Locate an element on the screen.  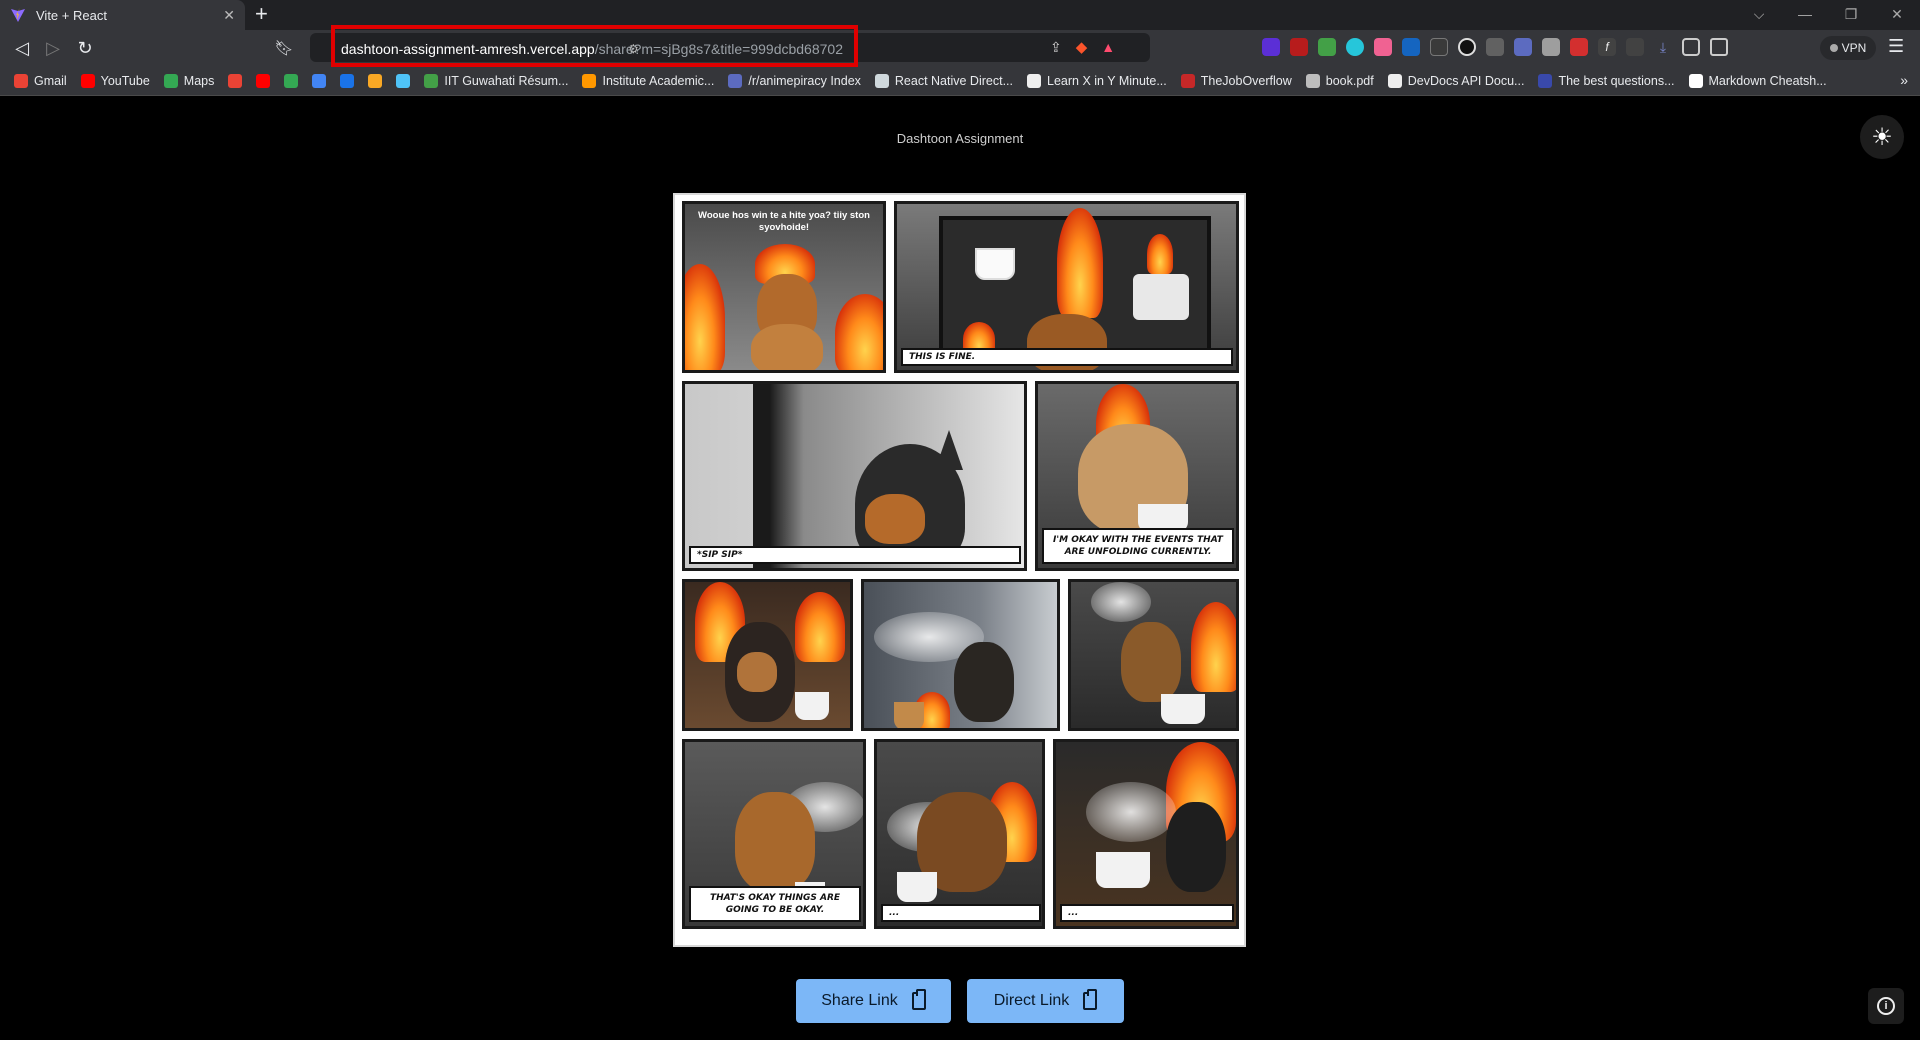
panel-8-caption: That's okay things are going to be okay. is located at coordinates (775, 904).